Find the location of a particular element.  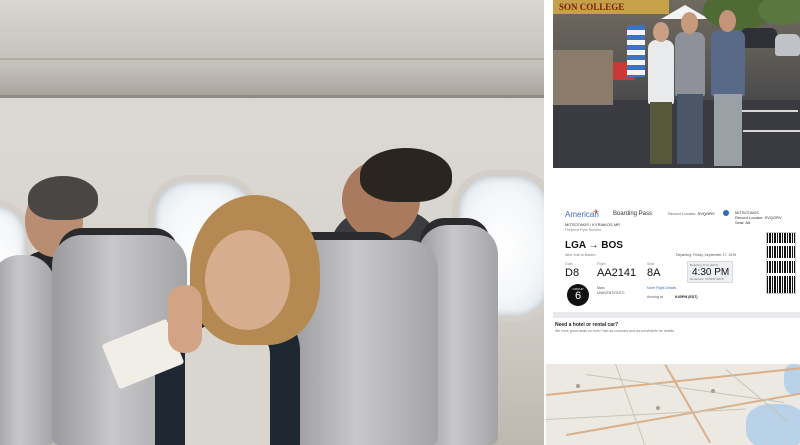

eagle-logo-icon is located at coordinates (726, 213).